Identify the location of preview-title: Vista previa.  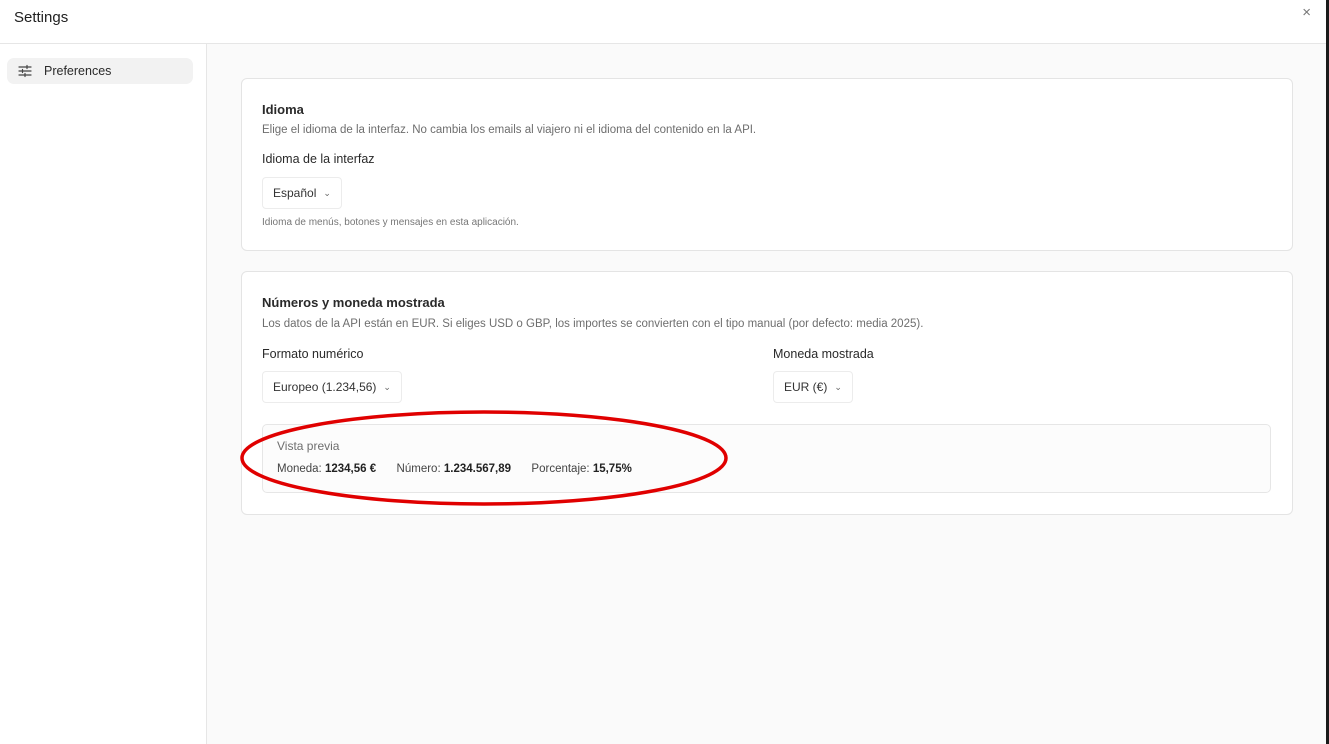
(308, 446).